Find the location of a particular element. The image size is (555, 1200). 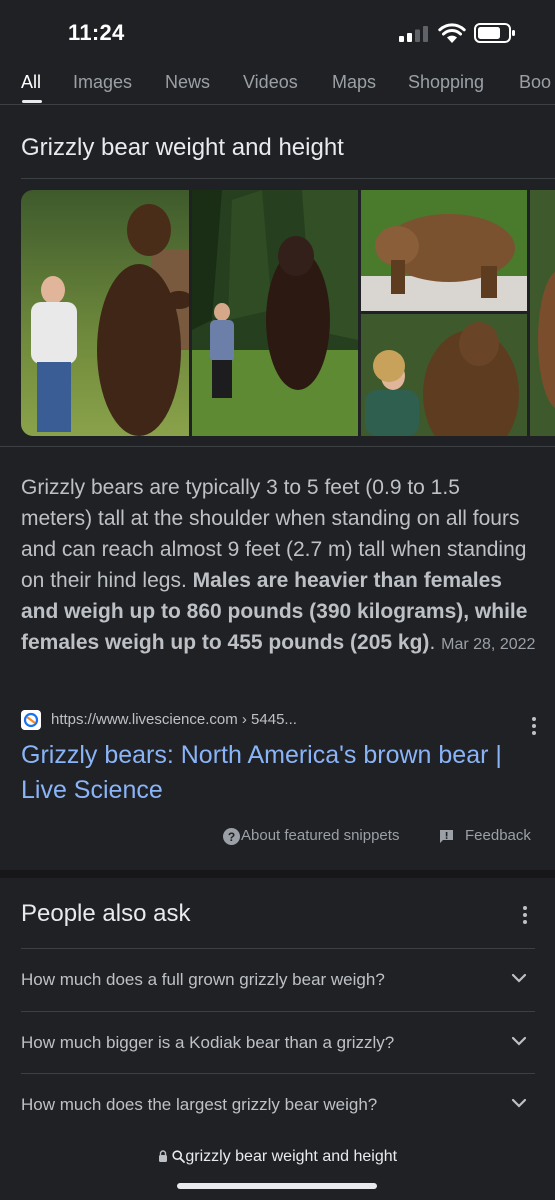

active-tab-indicator is located at coordinates (32, 101).